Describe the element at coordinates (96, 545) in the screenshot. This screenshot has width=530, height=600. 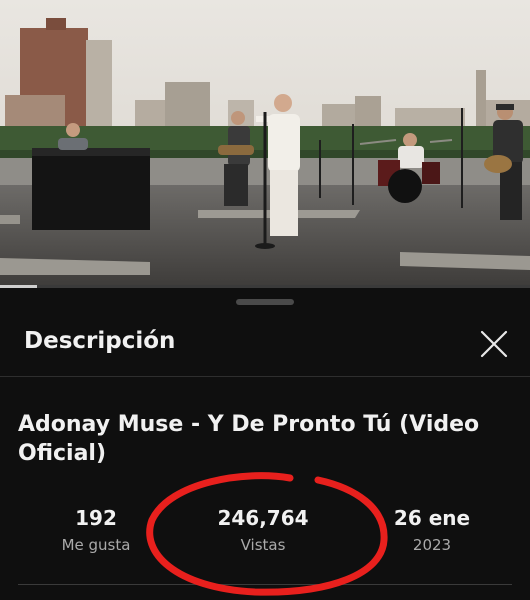
I see `likes-label: Me gusta` at that location.